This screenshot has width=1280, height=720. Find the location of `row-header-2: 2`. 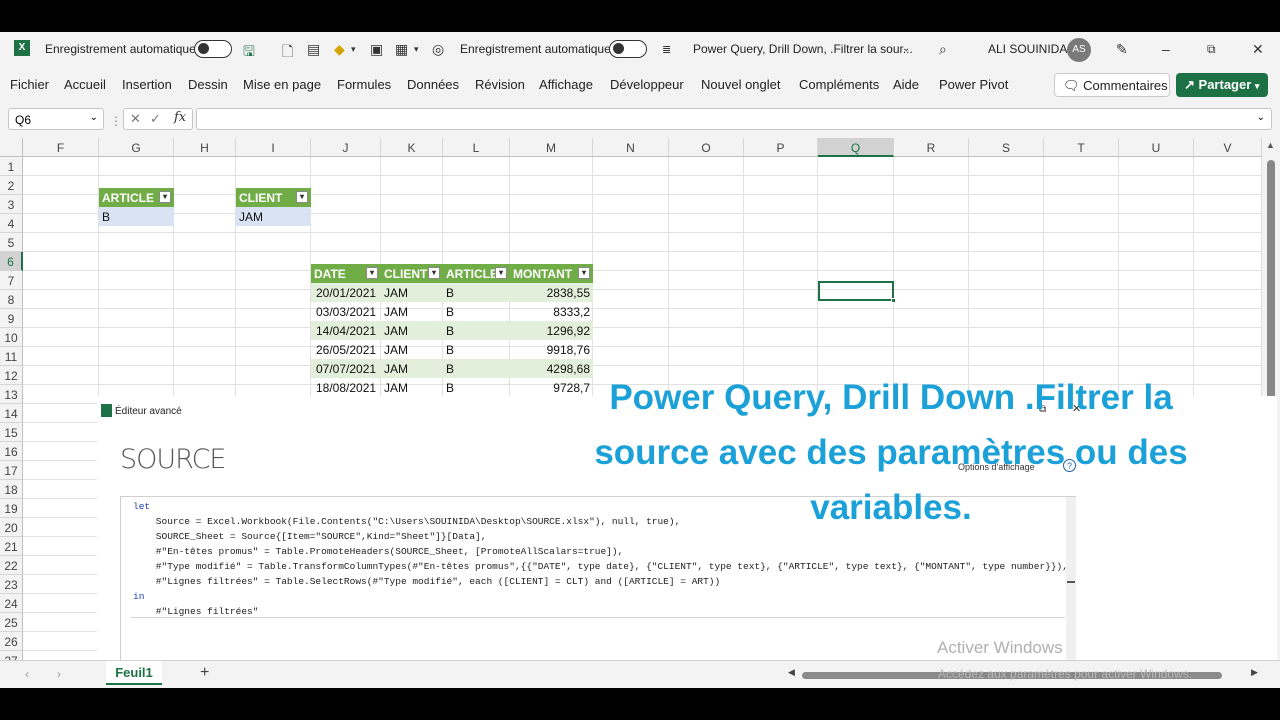

row-header-2: 2 is located at coordinates (11, 185).